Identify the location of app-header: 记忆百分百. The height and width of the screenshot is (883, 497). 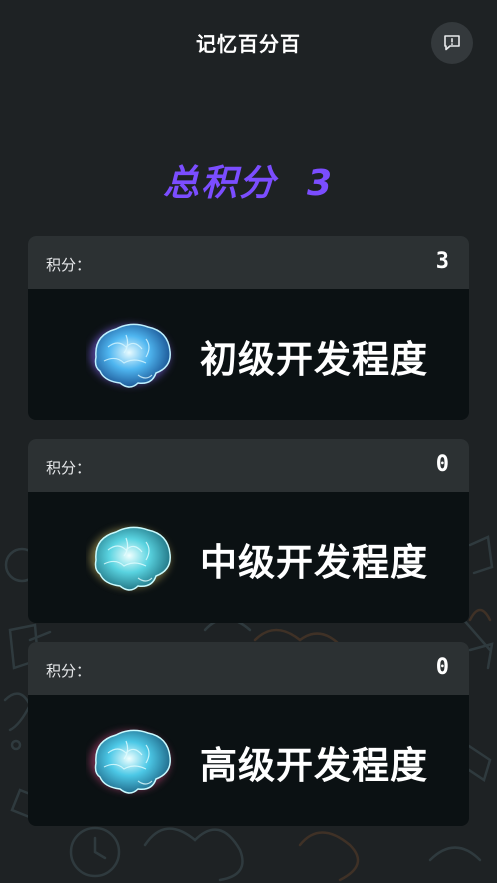
(248, 43).